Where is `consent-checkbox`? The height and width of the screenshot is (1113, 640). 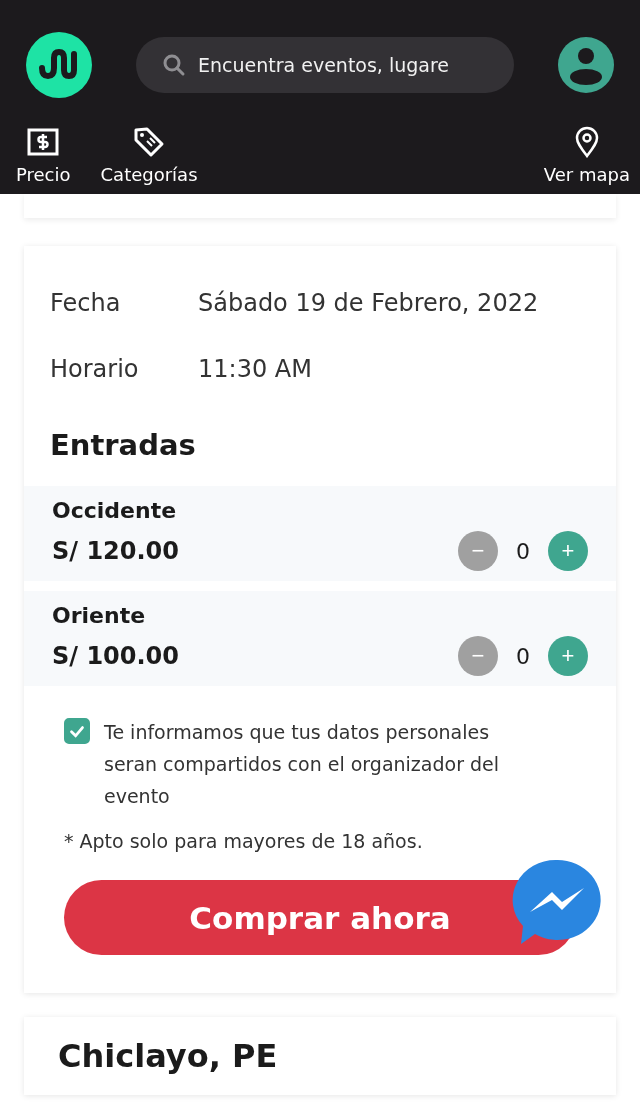 consent-checkbox is located at coordinates (77, 731).